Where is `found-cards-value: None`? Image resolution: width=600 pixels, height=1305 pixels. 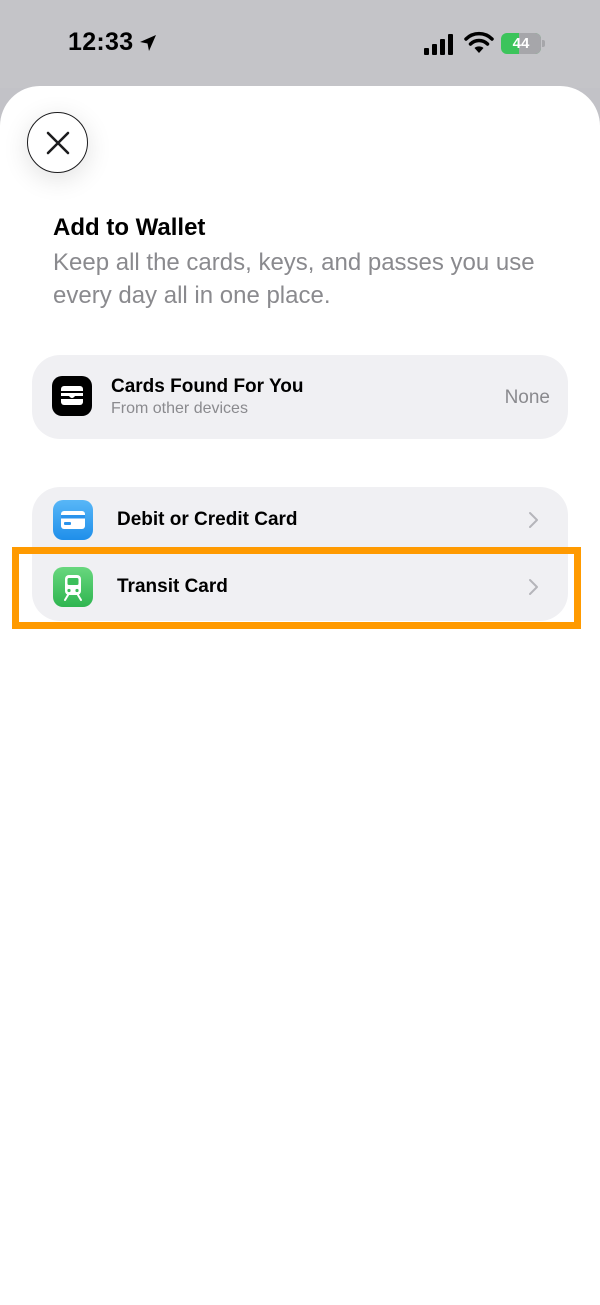
found-cards-value: None is located at coordinates (527, 397).